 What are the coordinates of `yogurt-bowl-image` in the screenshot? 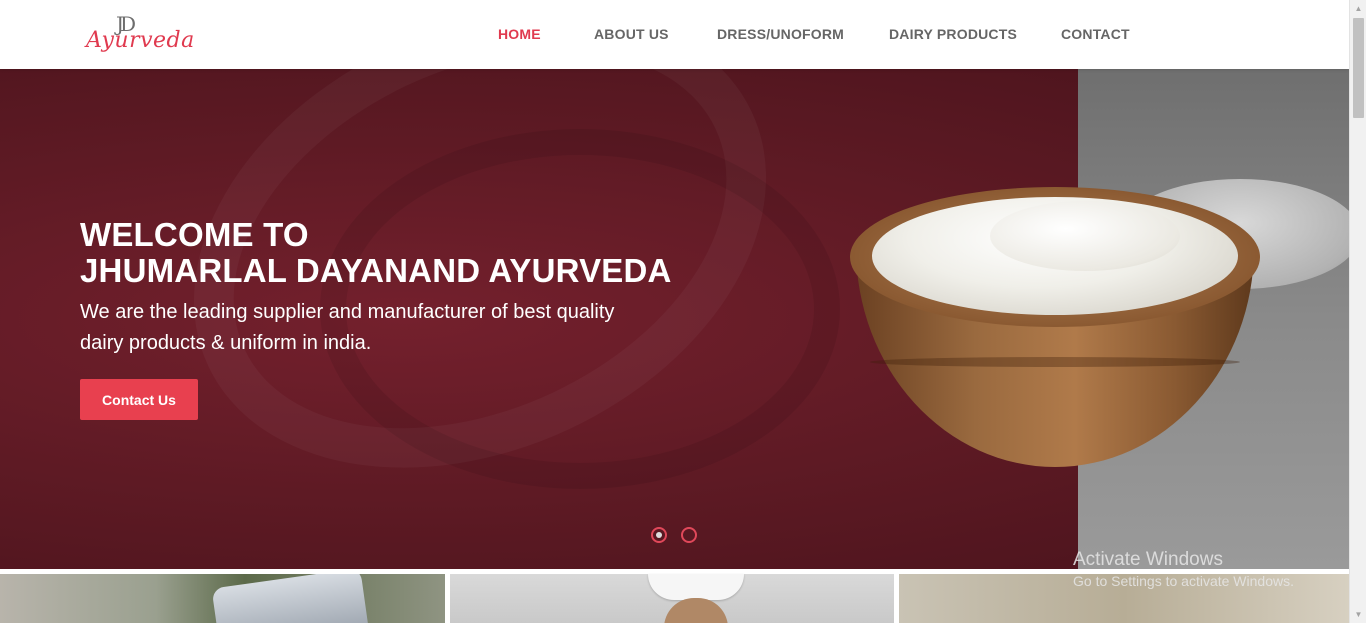 It's located at (1055, 327).